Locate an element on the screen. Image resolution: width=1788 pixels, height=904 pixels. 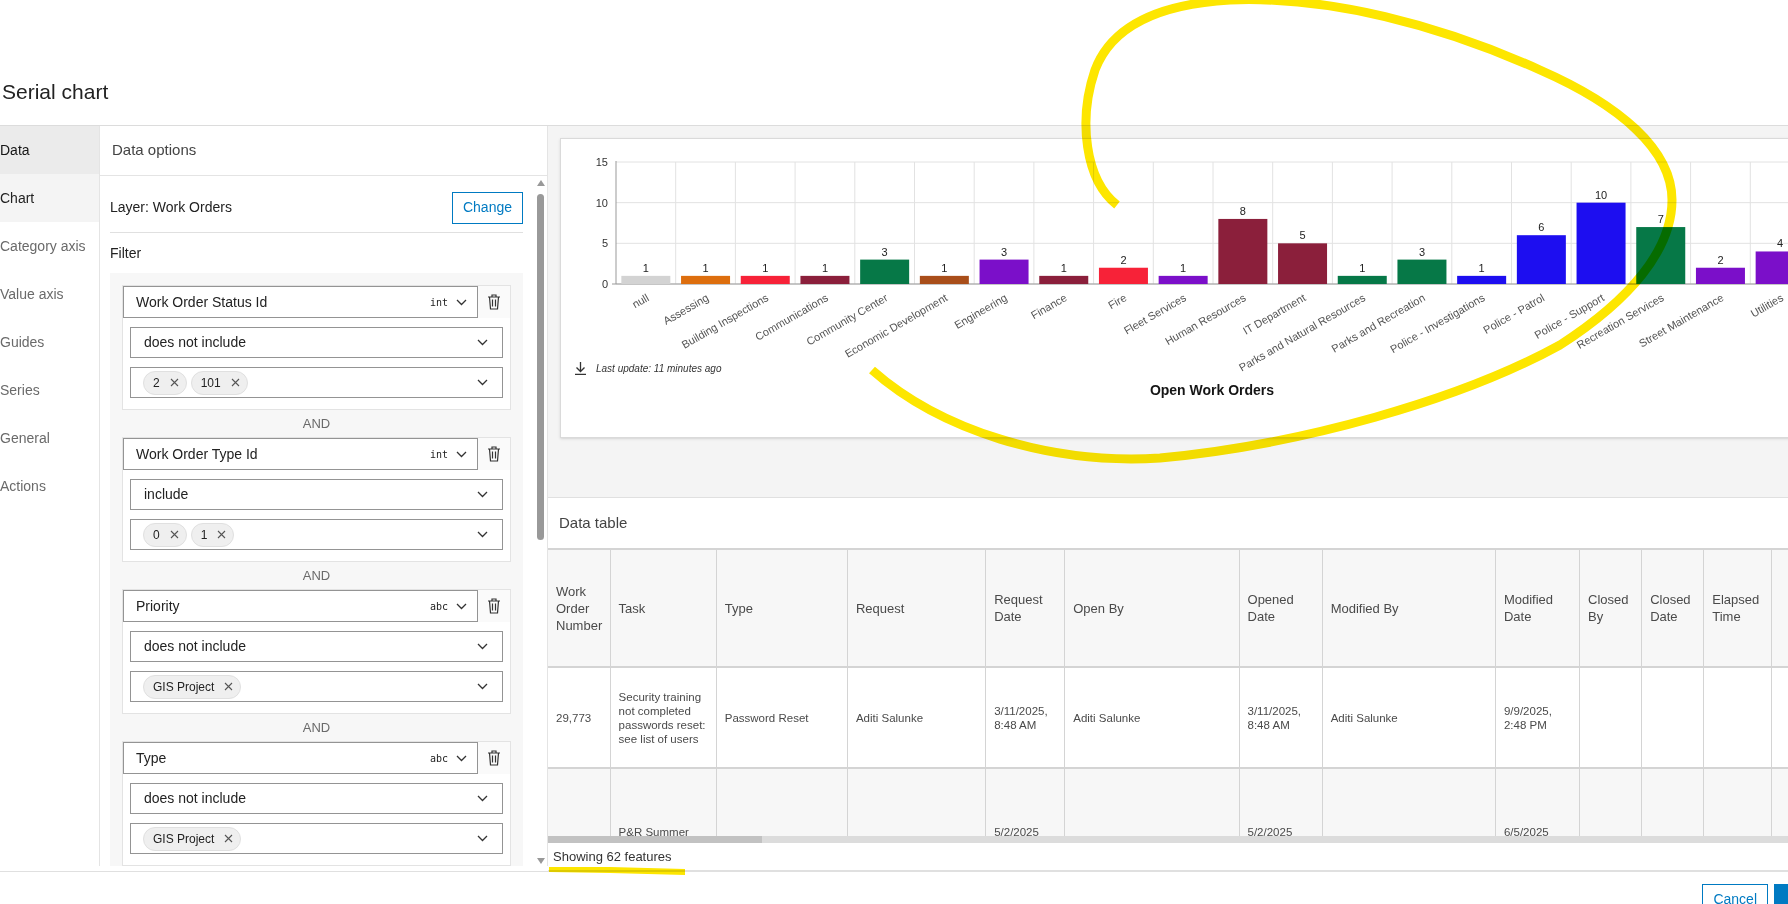
value-label: 4 is located at coordinates (1780, 243).